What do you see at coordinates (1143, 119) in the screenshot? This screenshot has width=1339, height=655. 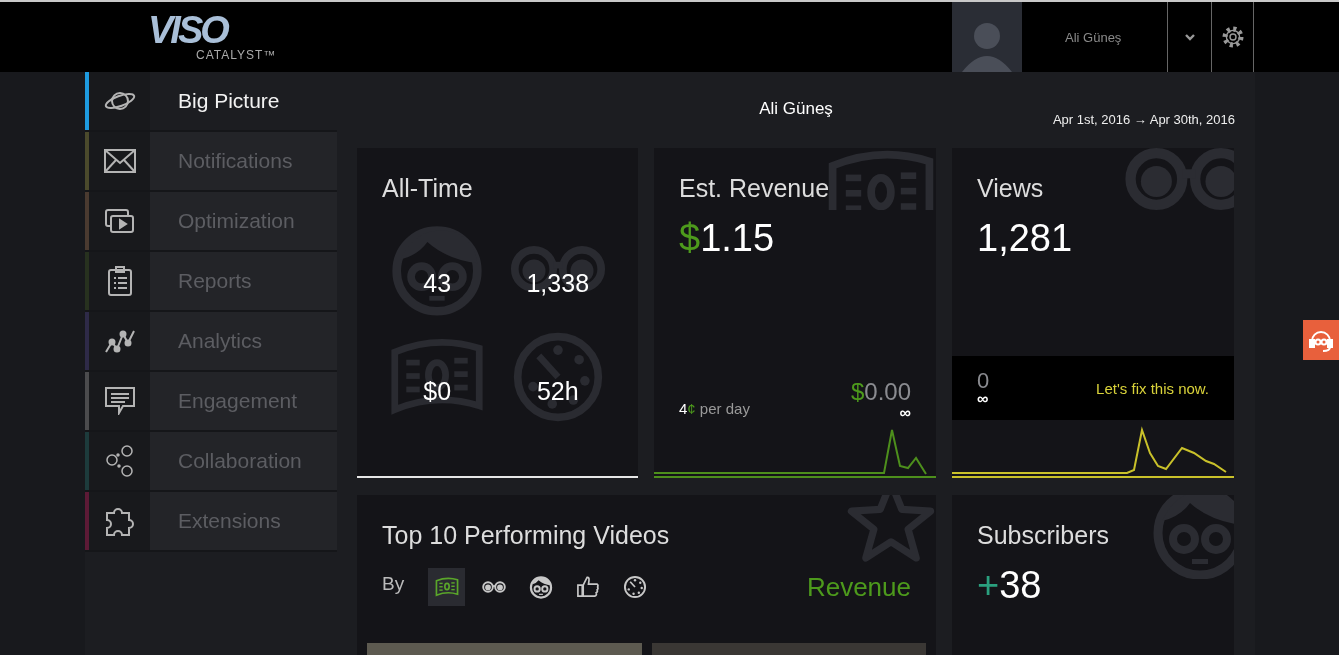 I see `date-range: Apr 1st, 2016 → Apr 30th, 2016` at bounding box center [1143, 119].